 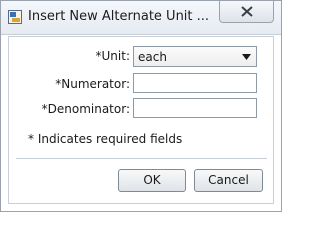 I want to click on denominator-input, so click(x=195, y=108).